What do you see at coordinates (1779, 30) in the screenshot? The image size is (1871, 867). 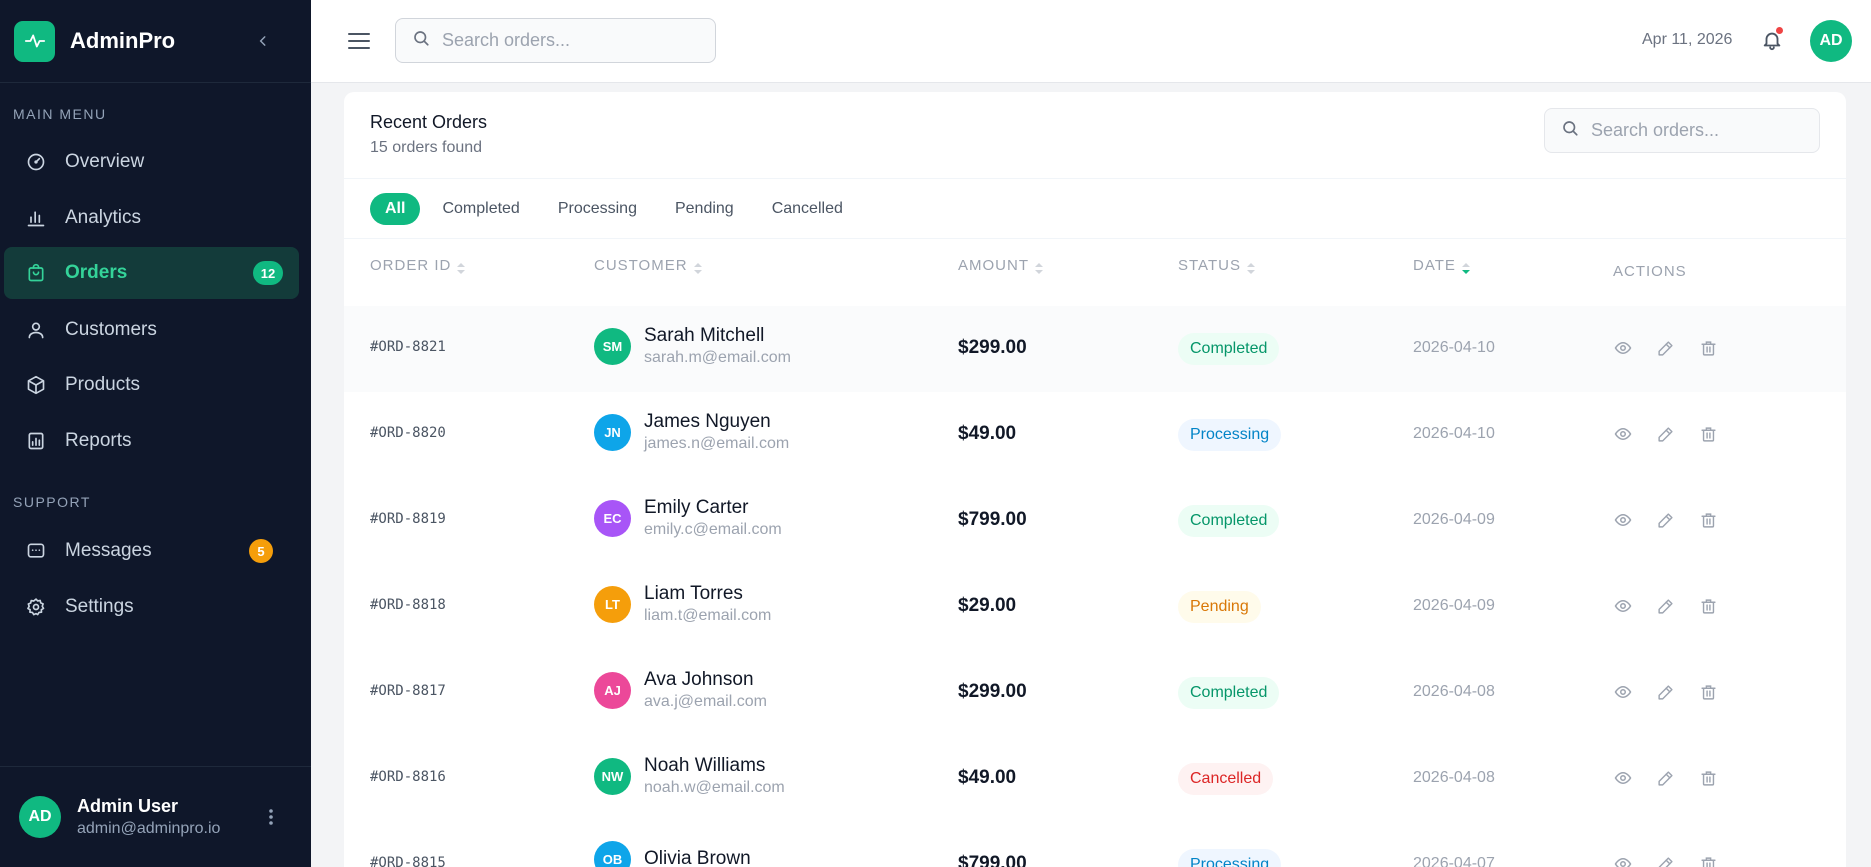 I see `notification-dot` at bounding box center [1779, 30].